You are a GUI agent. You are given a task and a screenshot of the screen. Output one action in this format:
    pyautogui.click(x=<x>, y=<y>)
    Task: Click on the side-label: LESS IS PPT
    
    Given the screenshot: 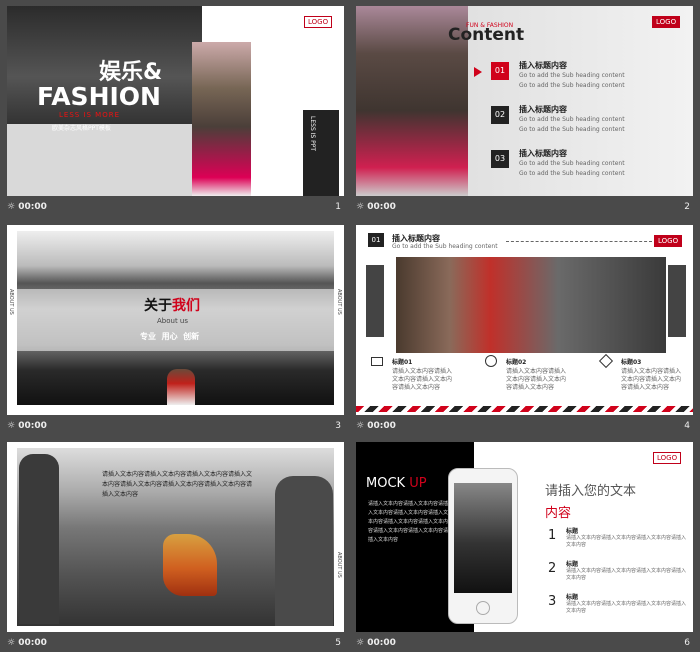 What is the action you would take?
    pyautogui.click(x=312, y=134)
    